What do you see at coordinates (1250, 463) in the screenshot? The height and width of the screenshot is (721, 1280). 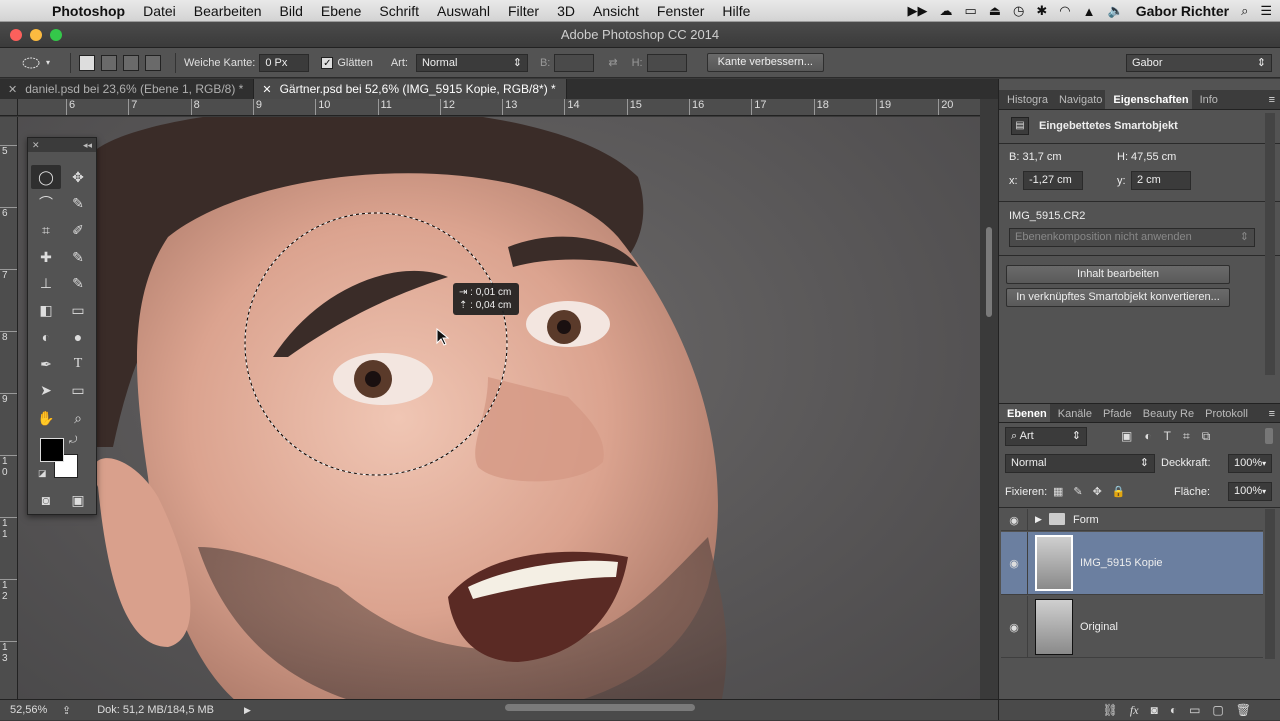 I see `opacity-input: 100% ▾` at bounding box center [1250, 463].